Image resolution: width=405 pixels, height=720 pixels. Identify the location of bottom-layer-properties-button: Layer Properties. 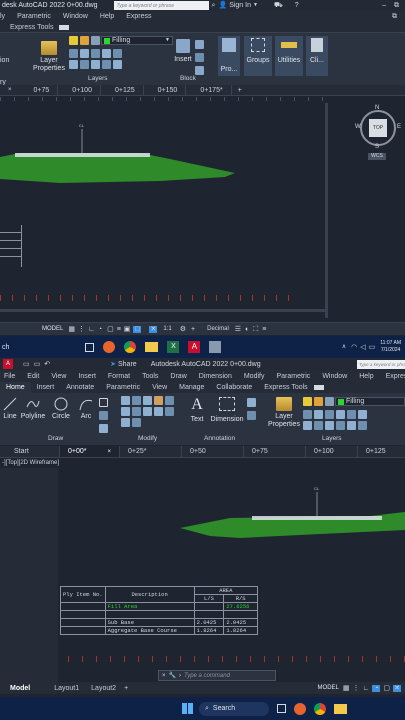
(284, 413).